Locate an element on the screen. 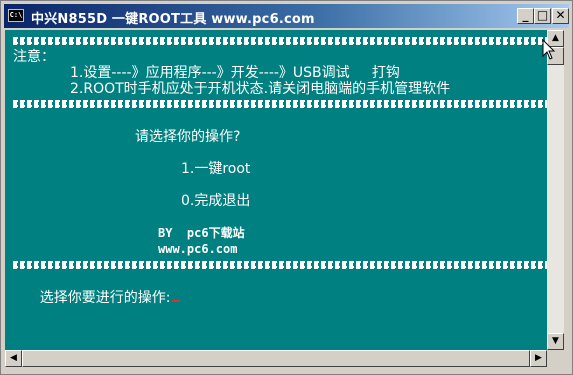  horizontal-scroll-thumb is located at coordinates (276, 358).